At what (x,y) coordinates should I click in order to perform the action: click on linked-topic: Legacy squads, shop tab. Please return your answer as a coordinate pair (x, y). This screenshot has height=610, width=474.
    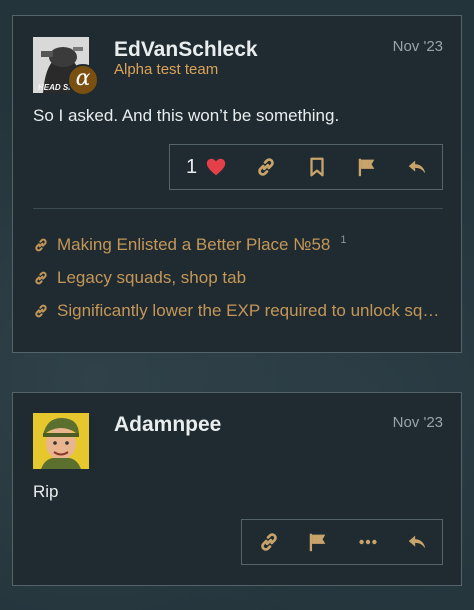
    Looking at the image, I should click on (239, 277).